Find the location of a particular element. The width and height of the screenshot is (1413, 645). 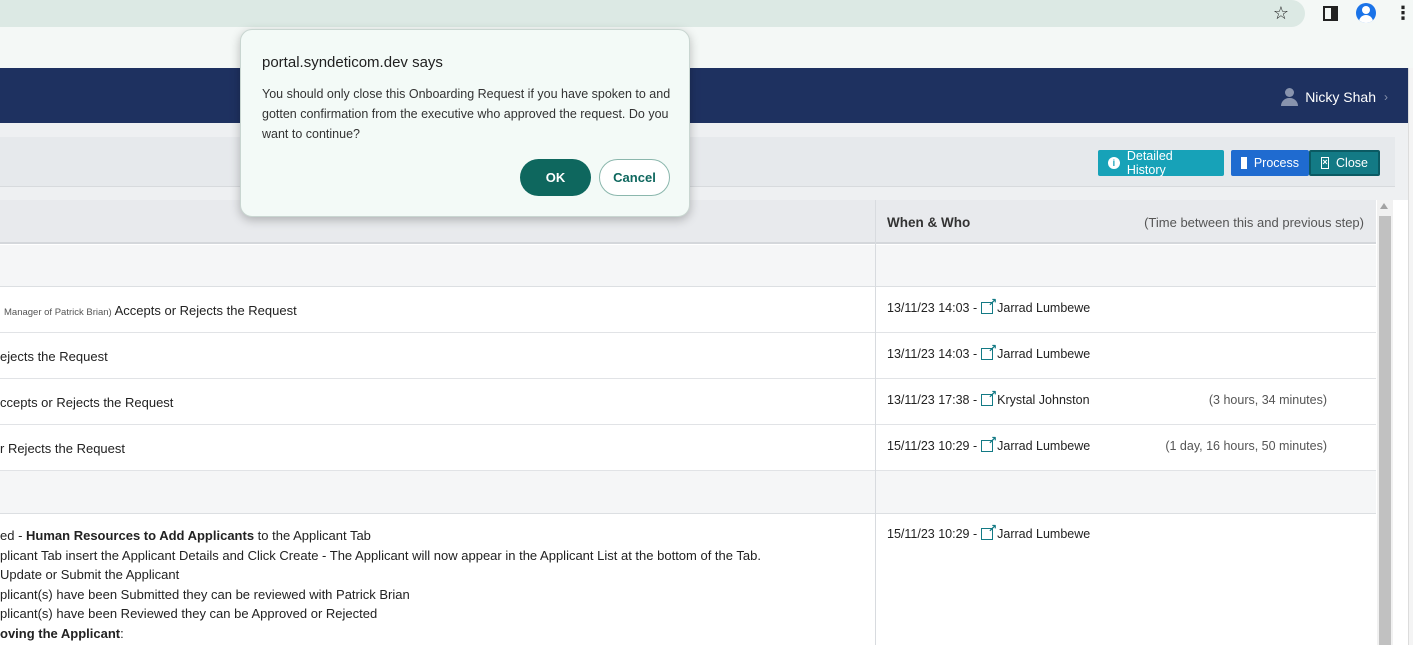

user-menu: Nicky Shah › is located at coordinates (1334, 97).